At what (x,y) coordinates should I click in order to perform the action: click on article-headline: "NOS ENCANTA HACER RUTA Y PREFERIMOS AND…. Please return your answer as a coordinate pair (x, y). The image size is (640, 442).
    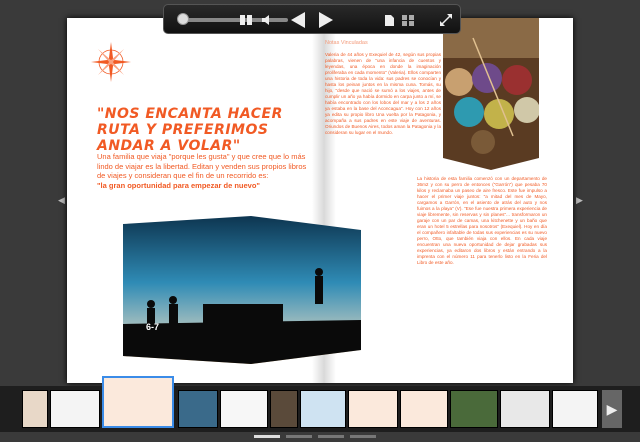
    Looking at the image, I should click on (190, 130).